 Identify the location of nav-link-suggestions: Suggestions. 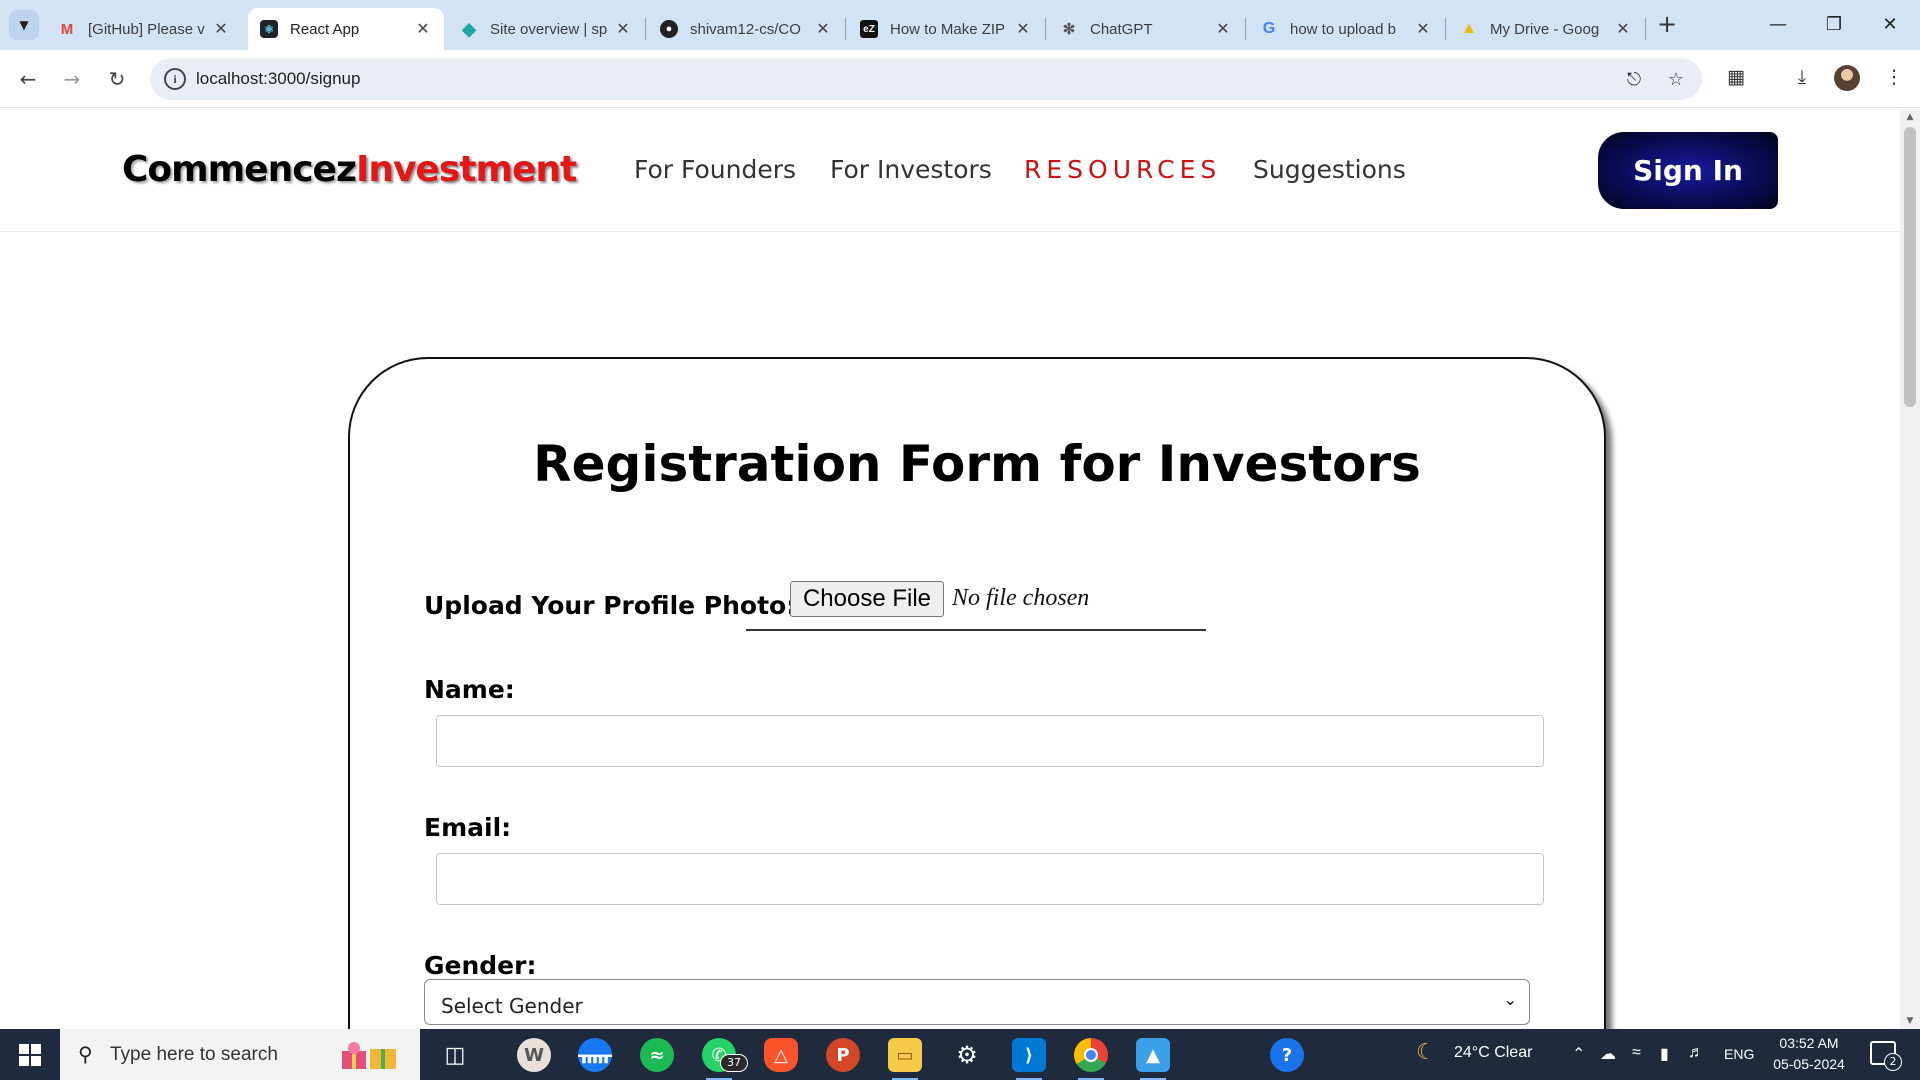
(1329, 169).